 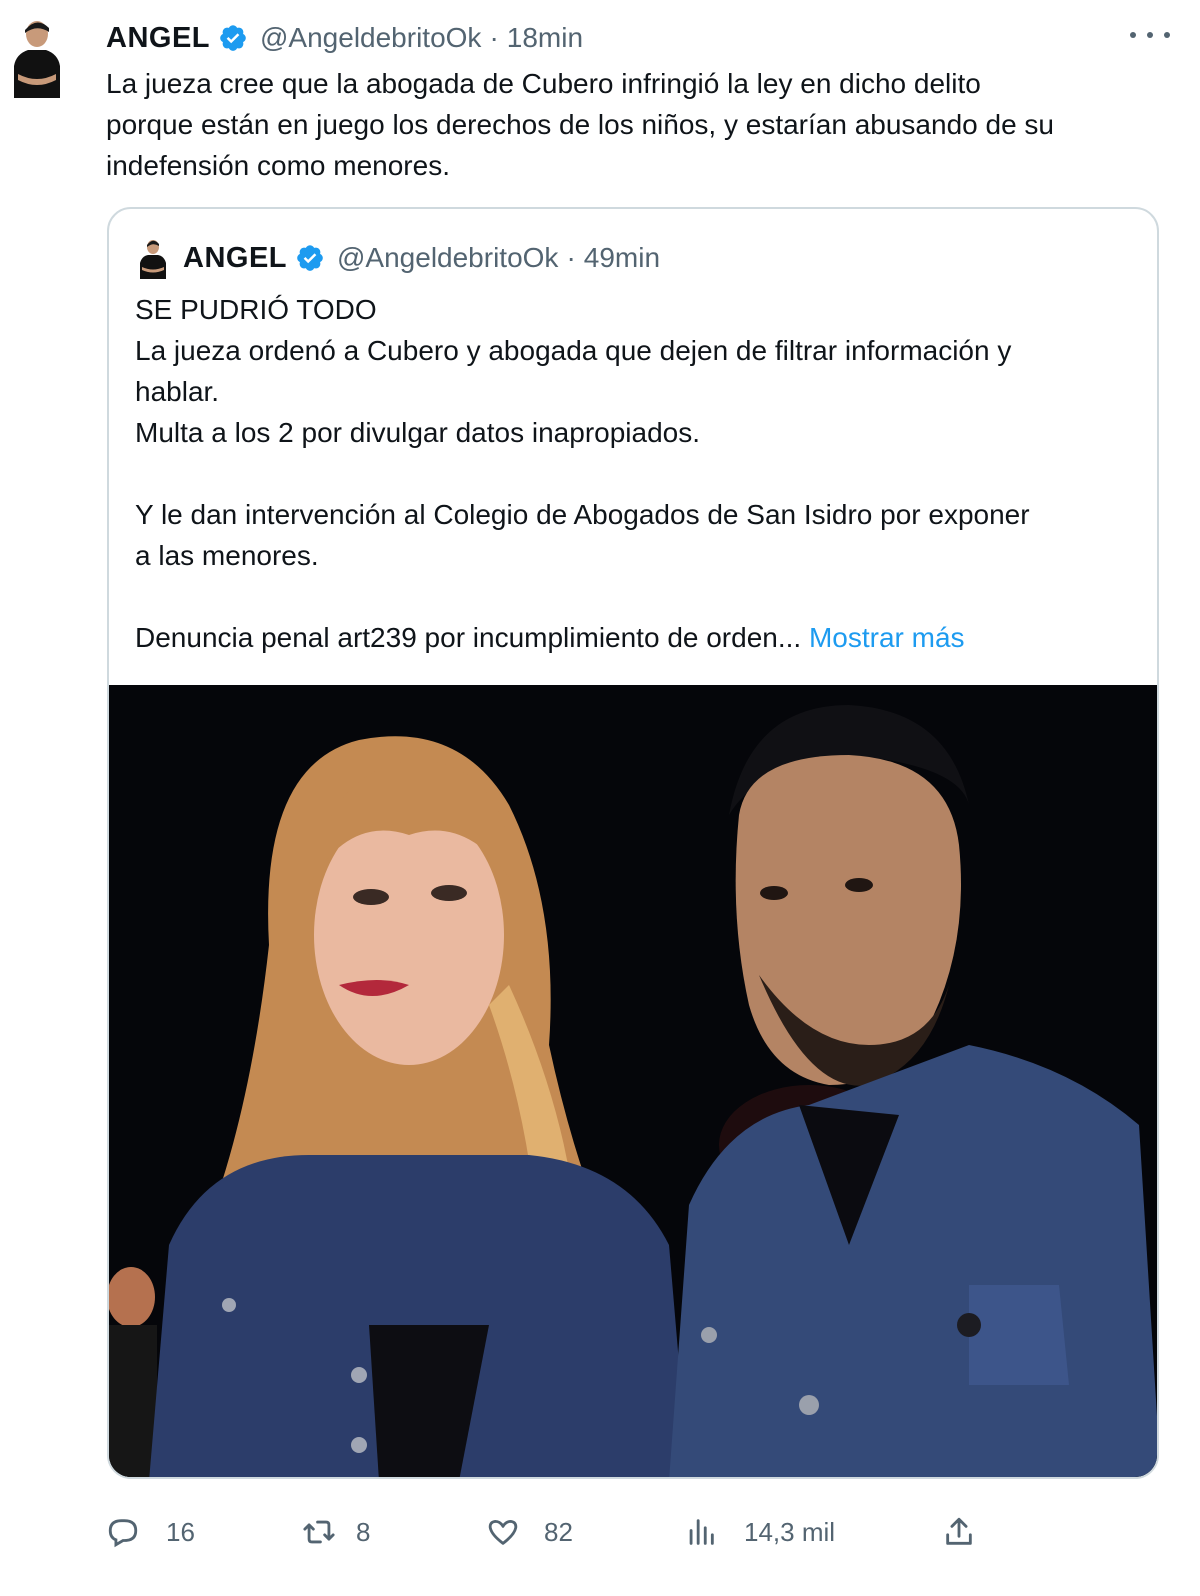 What do you see at coordinates (180, 1531) in the screenshot?
I see `reply-count: 16` at bounding box center [180, 1531].